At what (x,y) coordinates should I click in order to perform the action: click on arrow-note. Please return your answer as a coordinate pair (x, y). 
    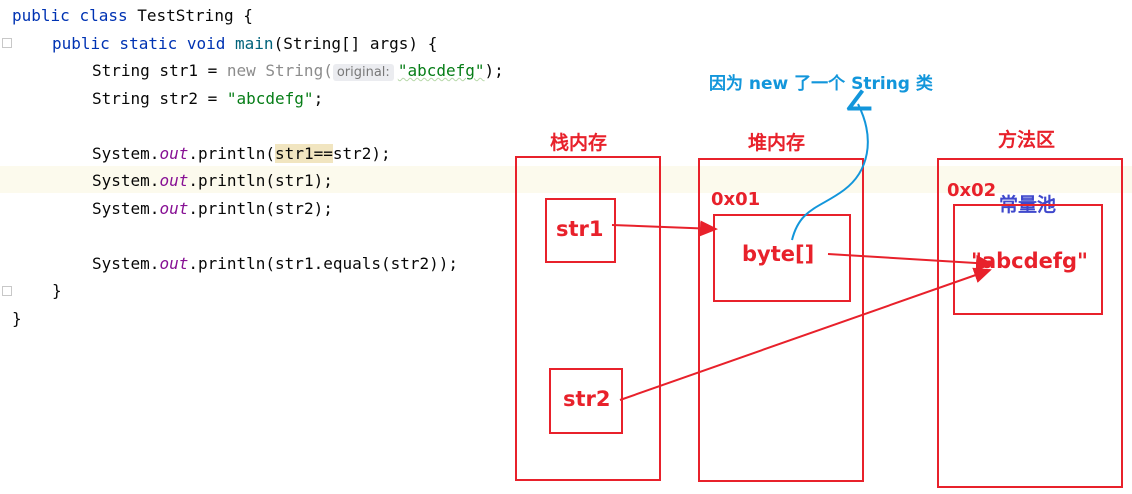
    Looking at the image, I should click on (829, 172).